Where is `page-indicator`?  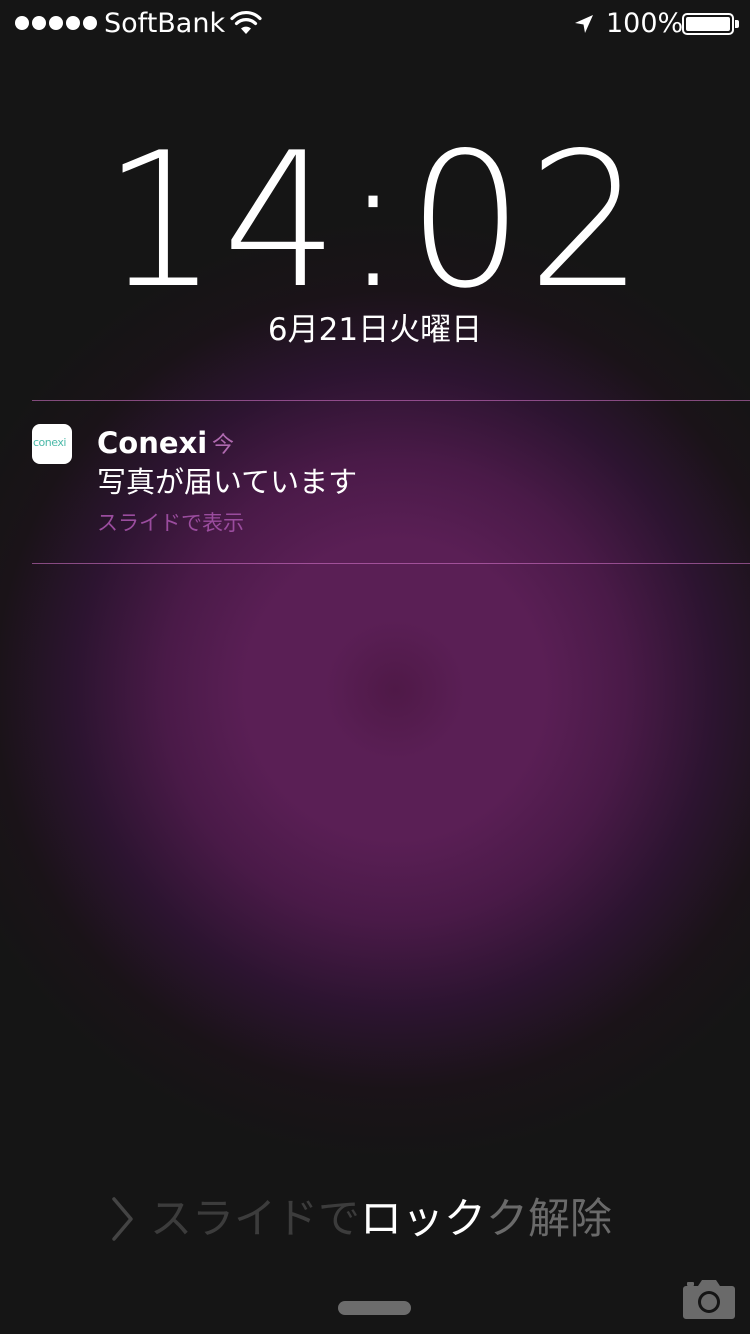 page-indicator is located at coordinates (374, 1308).